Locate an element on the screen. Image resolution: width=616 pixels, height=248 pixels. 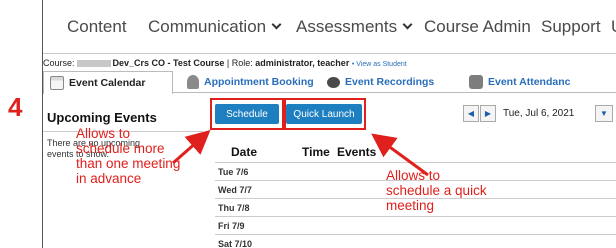
nav-support: Support is located at coordinates (571, 27).